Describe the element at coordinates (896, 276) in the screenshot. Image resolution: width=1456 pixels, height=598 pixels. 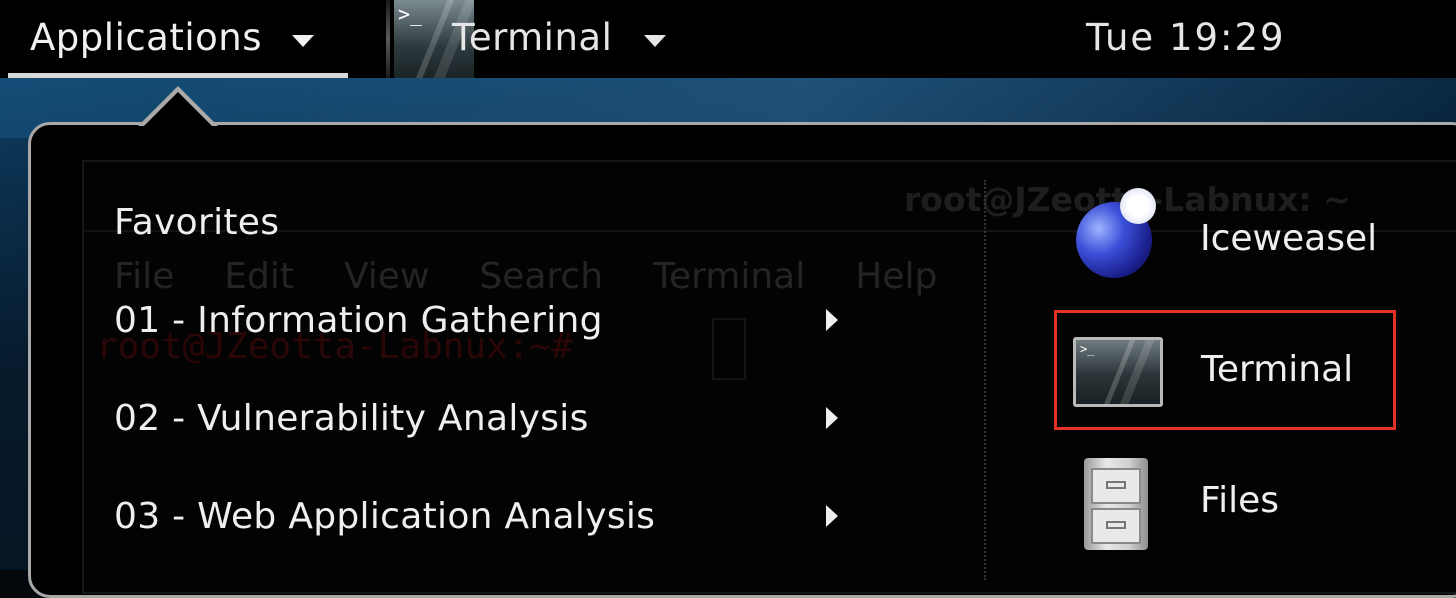
I see `terminal-menu-help: Help` at that location.